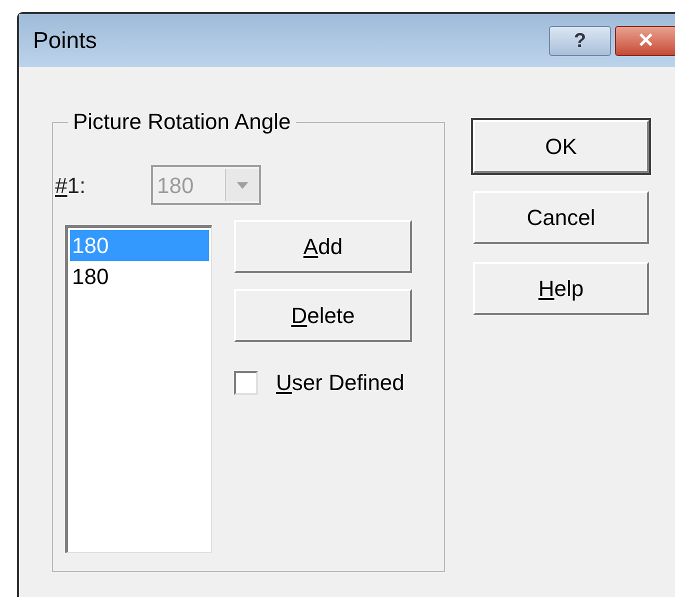 This screenshot has width=675, height=597. Describe the element at coordinates (561, 288) in the screenshot. I see `help-button: Help` at that location.